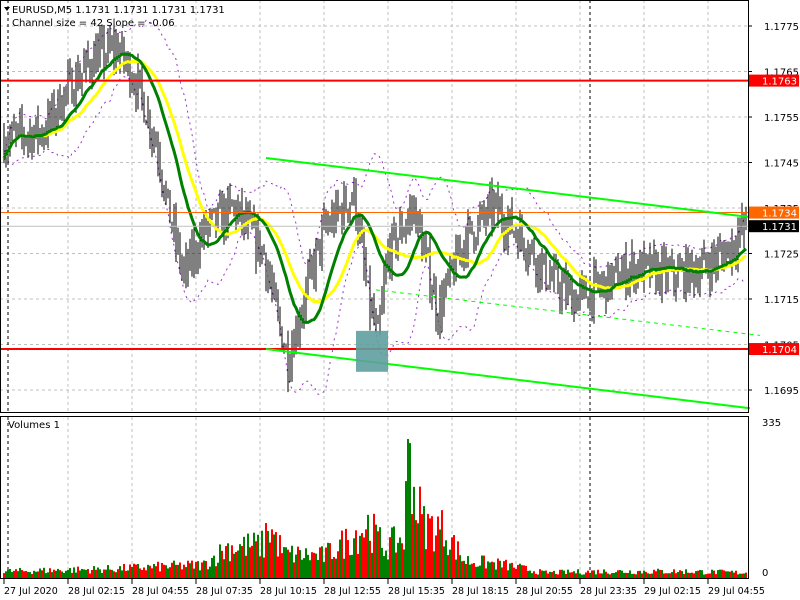 This screenshot has height=600, width=800. What do you see at coordinates (781, 164) in the screenshot?
I see `price-tick-label: 1.1745` at bounding box center [781, 164].